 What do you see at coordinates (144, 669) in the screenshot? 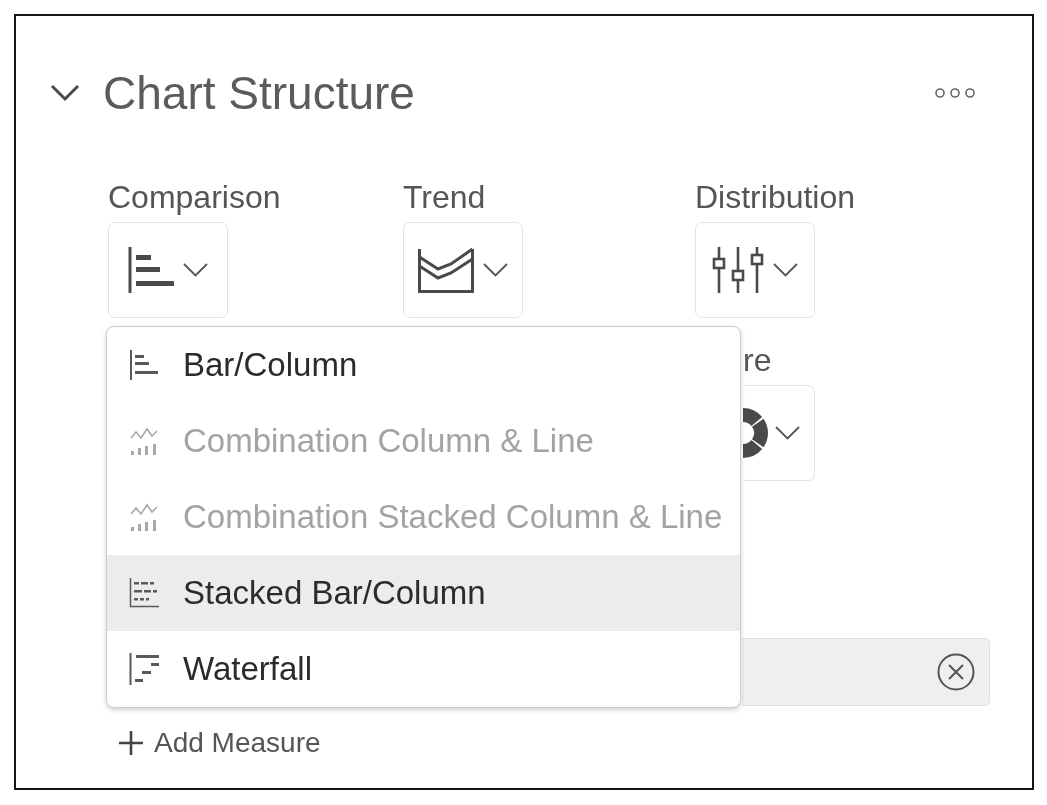
I see `waterfall-chart-icon` at bounding box center [144, 669].